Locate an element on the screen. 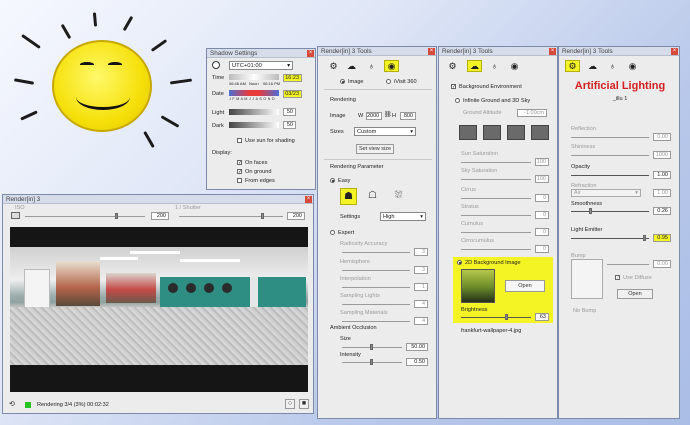  on-faces-checkbox: ✓ is located at coordinates (239, 163).